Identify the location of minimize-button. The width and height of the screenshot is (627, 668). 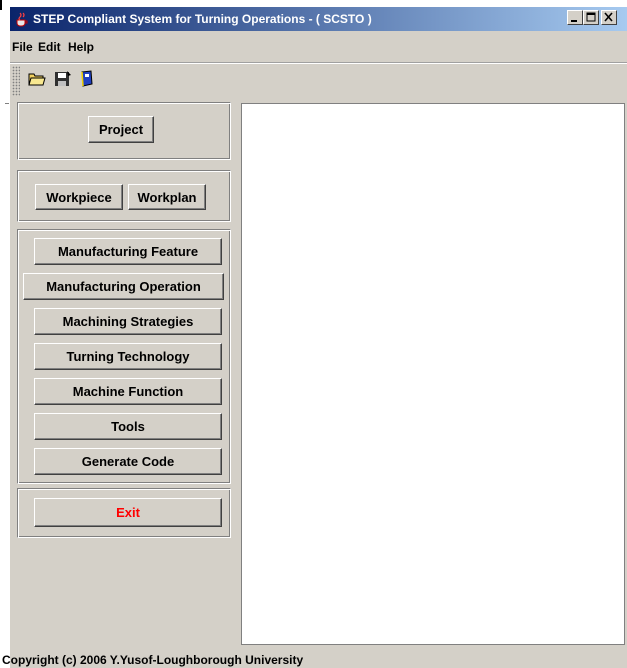
(575, 17).